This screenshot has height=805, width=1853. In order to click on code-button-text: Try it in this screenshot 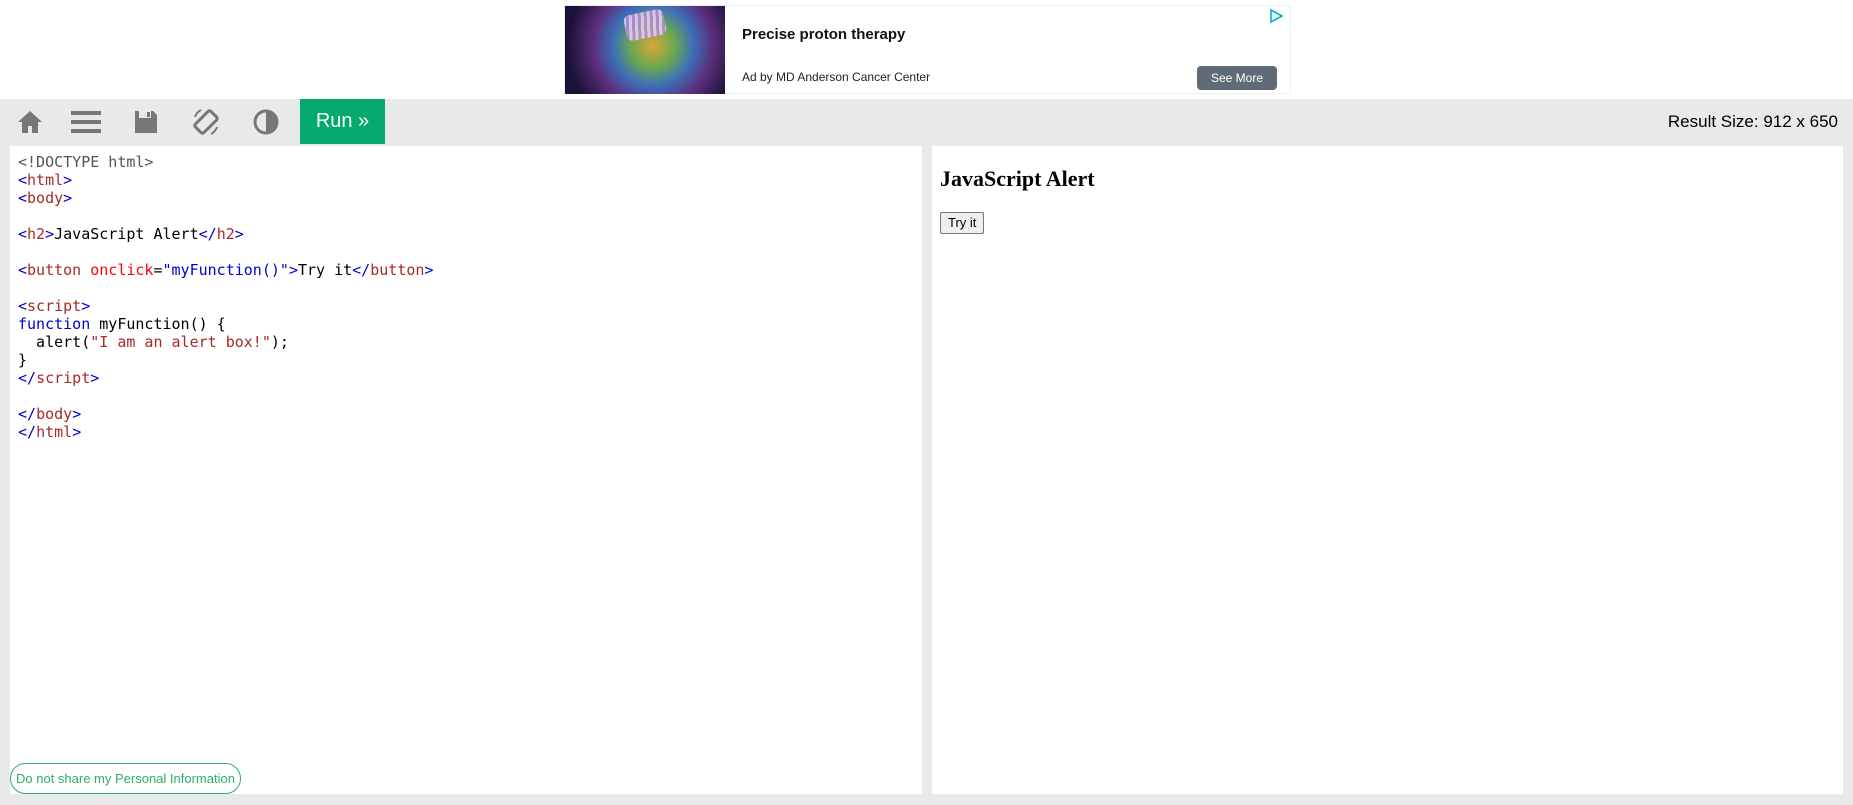, I will do `click(325, 270)`.